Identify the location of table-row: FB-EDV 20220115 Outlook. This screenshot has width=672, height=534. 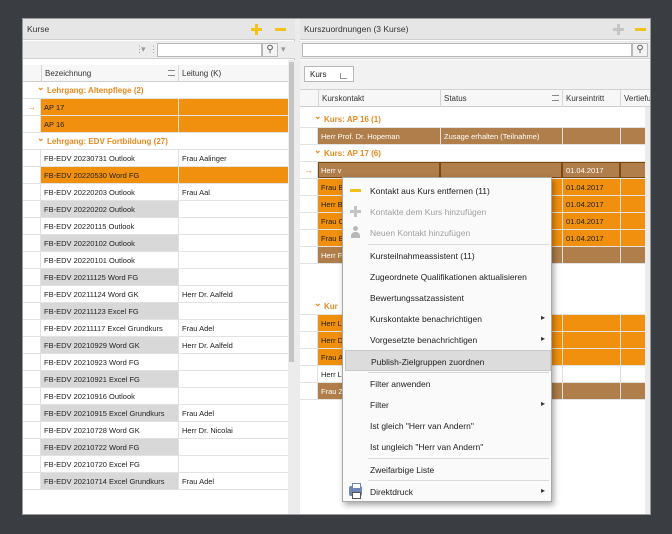
(155, 226).